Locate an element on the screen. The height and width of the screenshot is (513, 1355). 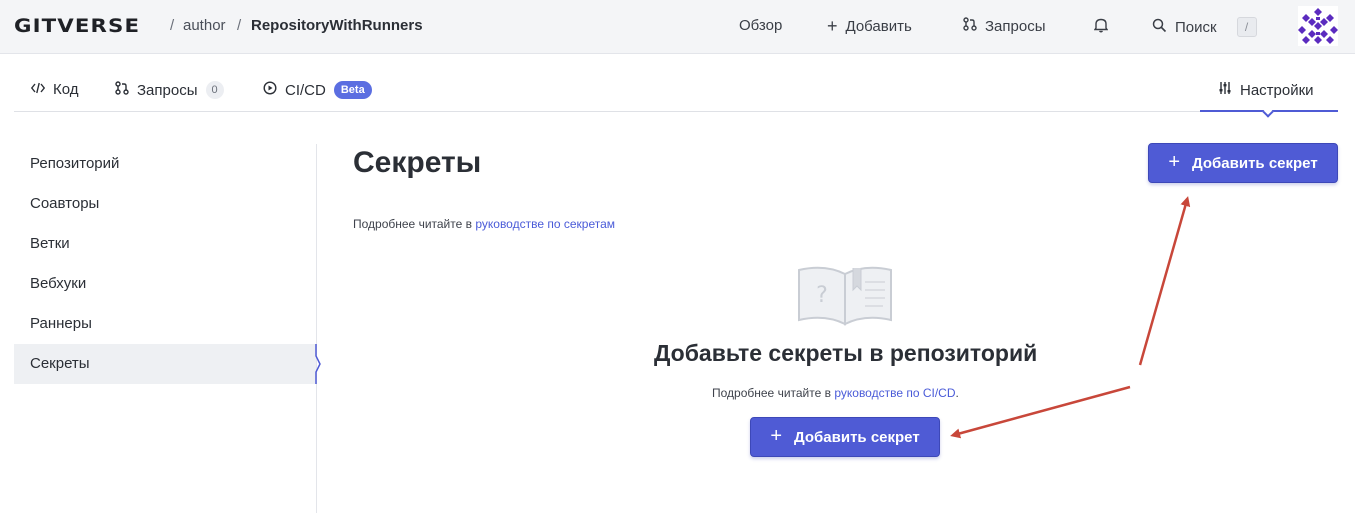
tab-requests: Запросы 0 is located at coordinates (169, 90).